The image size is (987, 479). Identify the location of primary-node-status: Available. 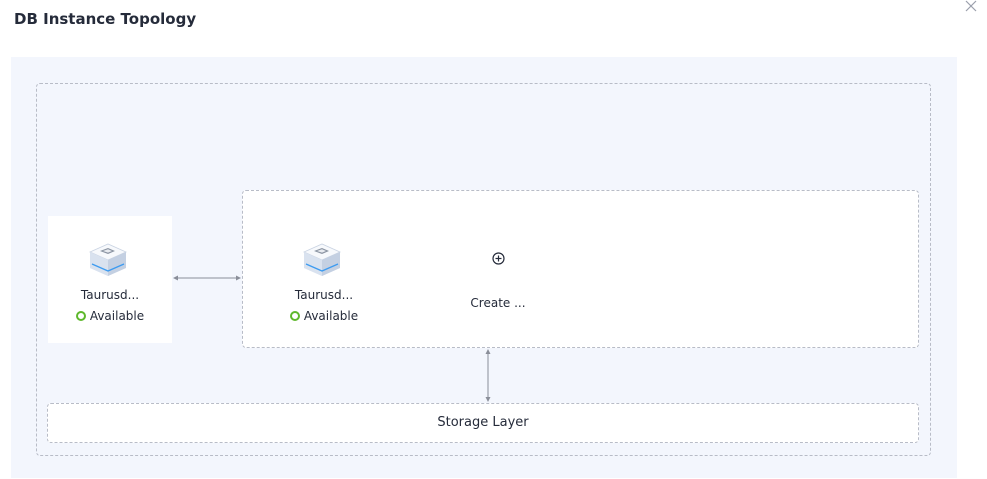
(110, 316).